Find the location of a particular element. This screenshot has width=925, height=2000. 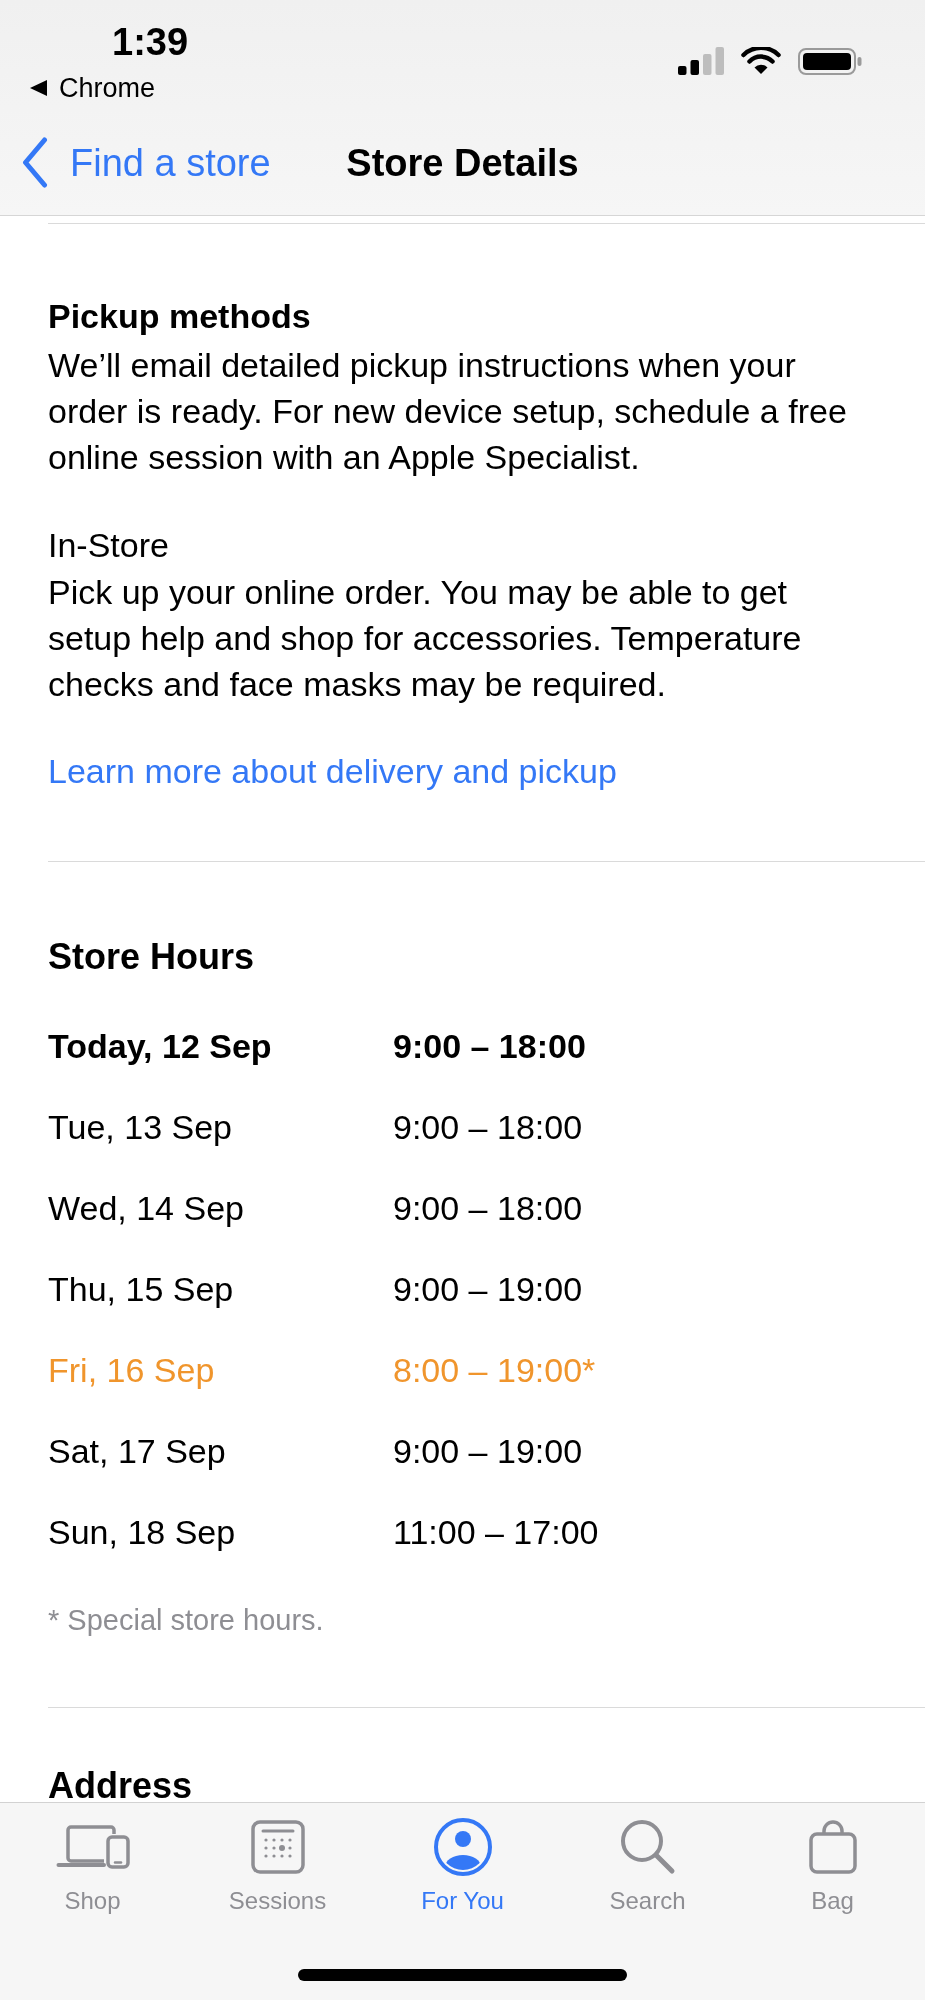

tab-bar-item: Sessions is located at coordinates (277, 1867).